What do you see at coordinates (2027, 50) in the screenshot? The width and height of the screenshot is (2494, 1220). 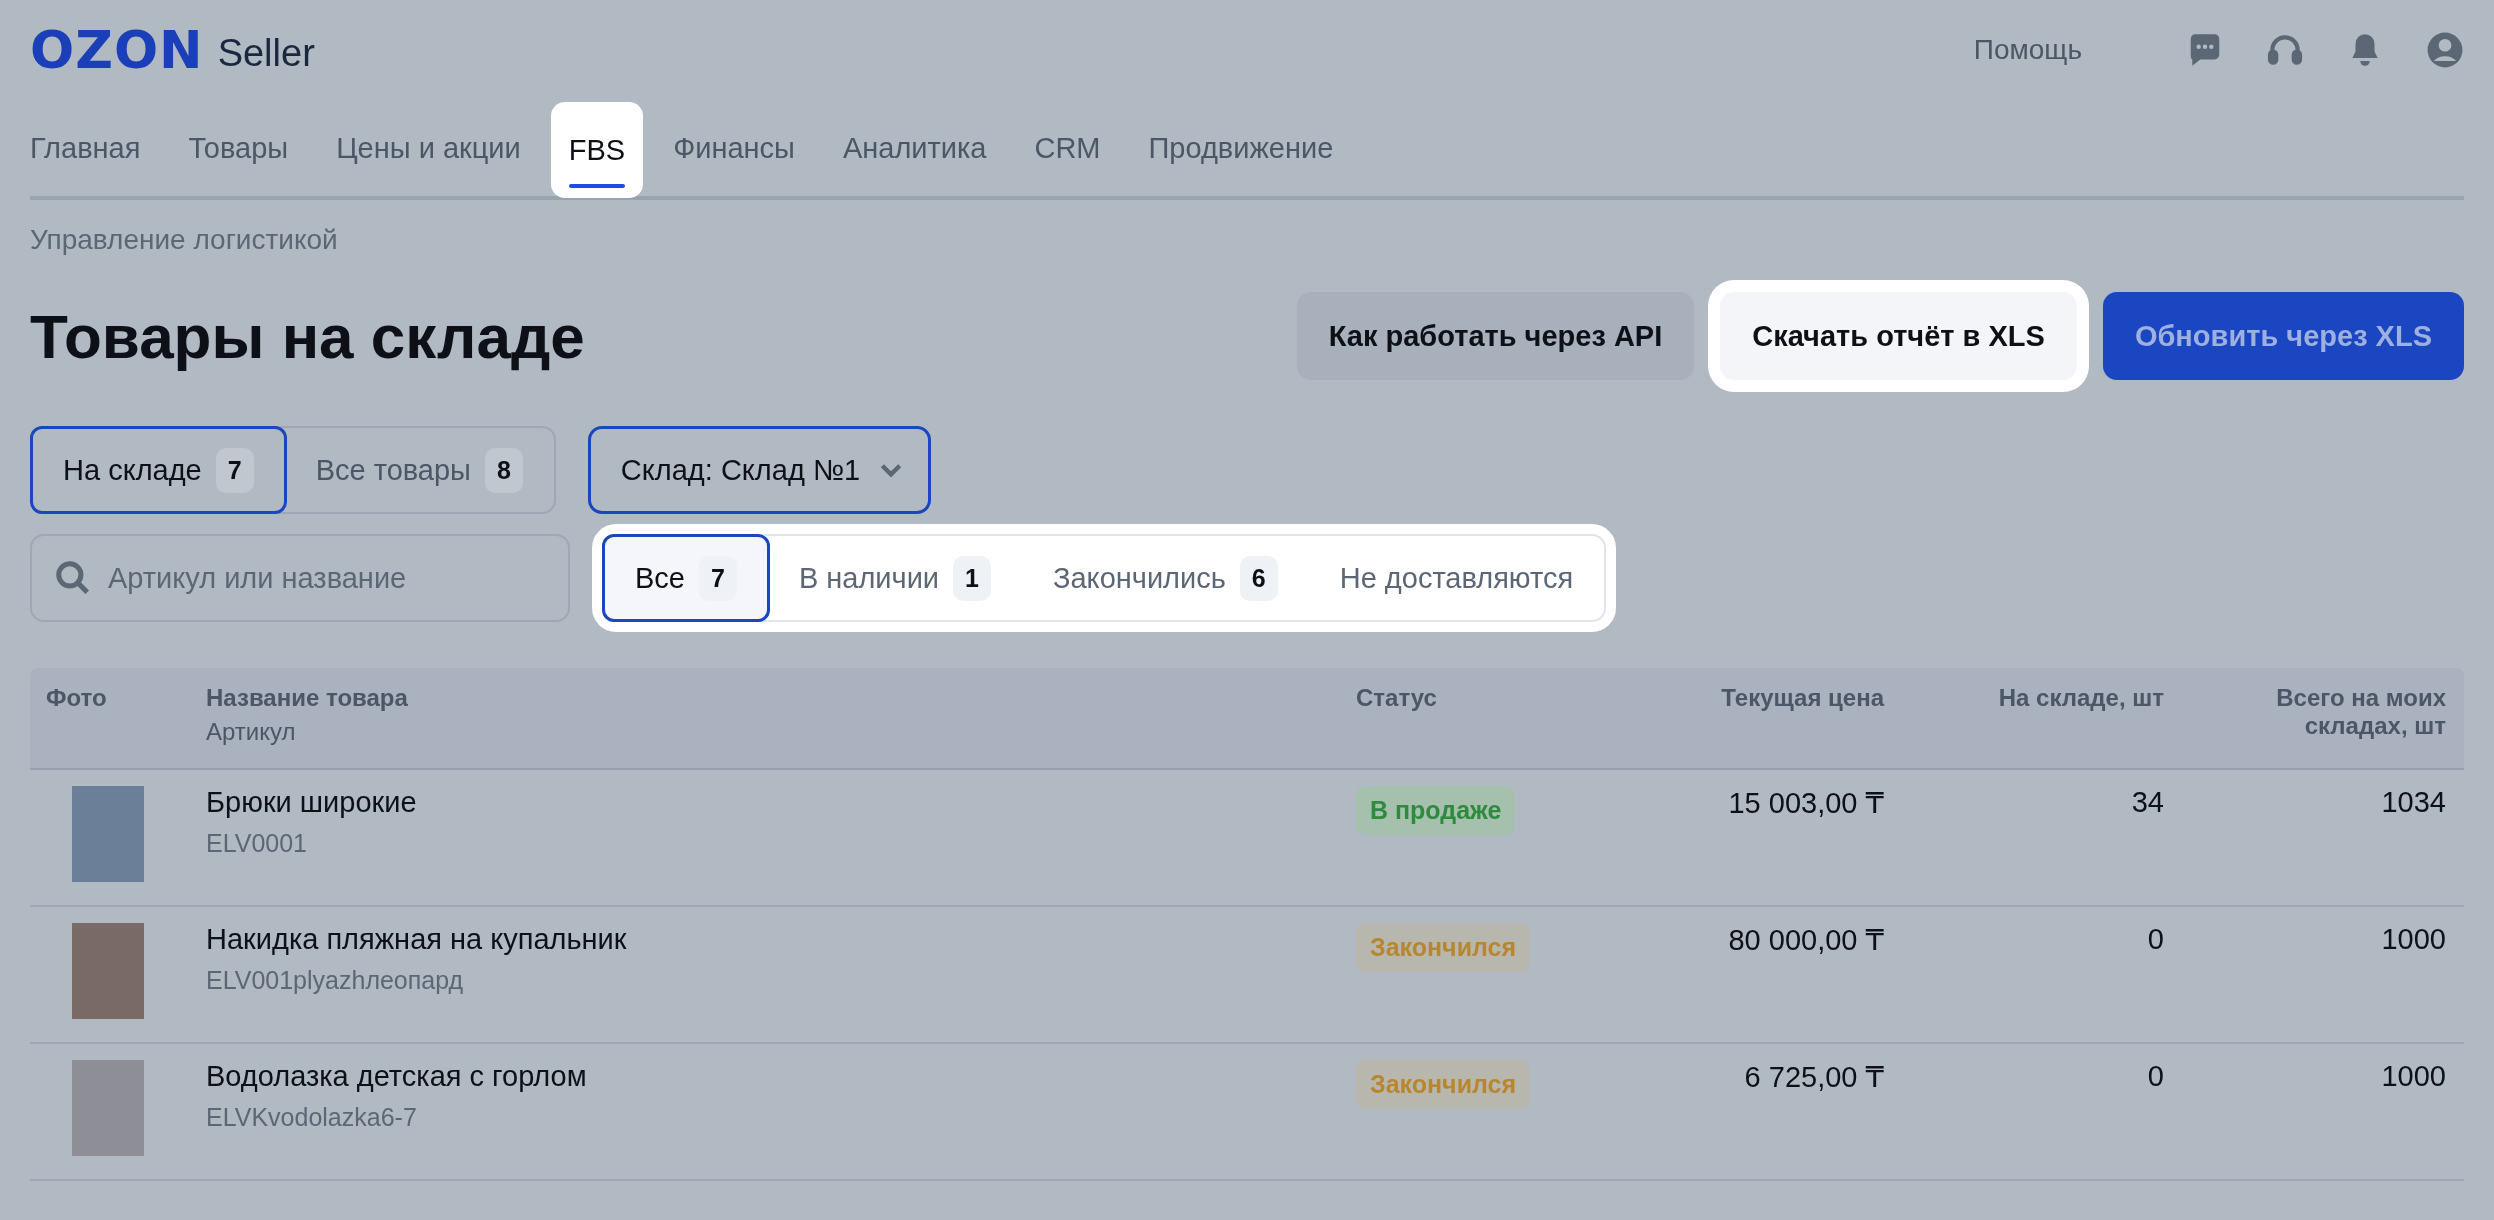 I see `help-link: Помощь` at bounding box center [2027, 50].